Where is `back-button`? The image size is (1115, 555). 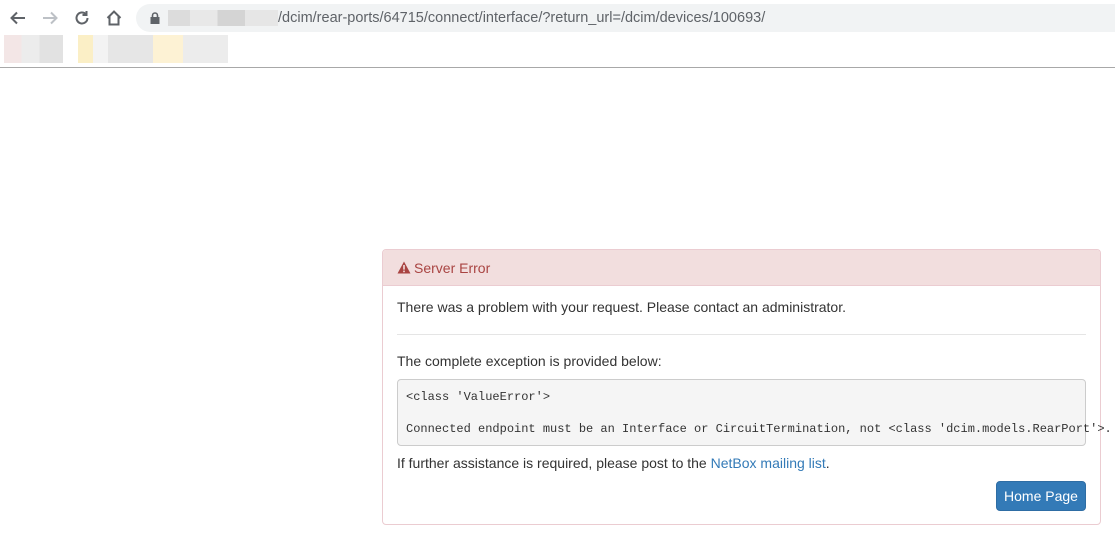 back-button is located at coordinates (18, 18).